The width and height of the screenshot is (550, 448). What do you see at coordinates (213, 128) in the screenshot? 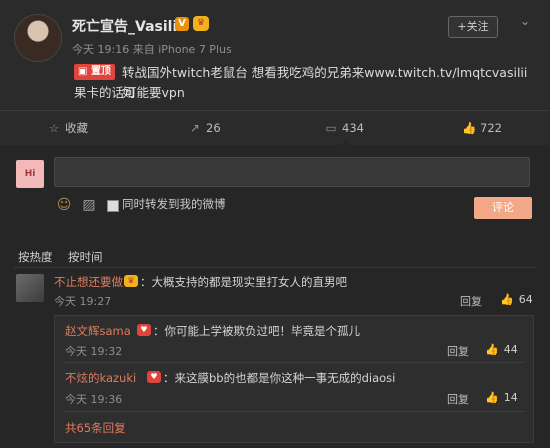
I see `repost-count: 26` at bounding box center [213, 128].